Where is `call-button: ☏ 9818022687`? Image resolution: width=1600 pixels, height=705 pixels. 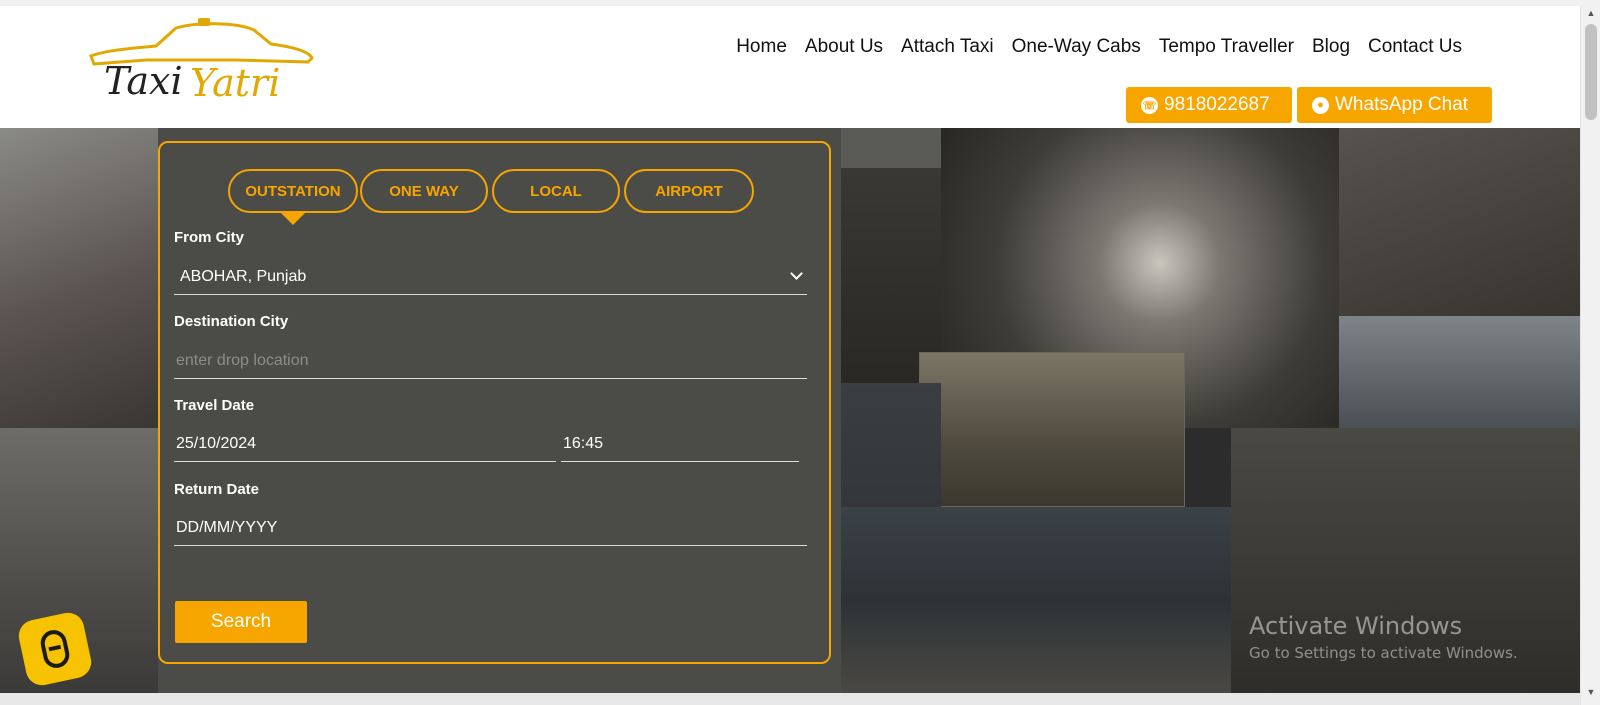 call-button: ☏ 9818022687 is located at coordinates (1209, 105).